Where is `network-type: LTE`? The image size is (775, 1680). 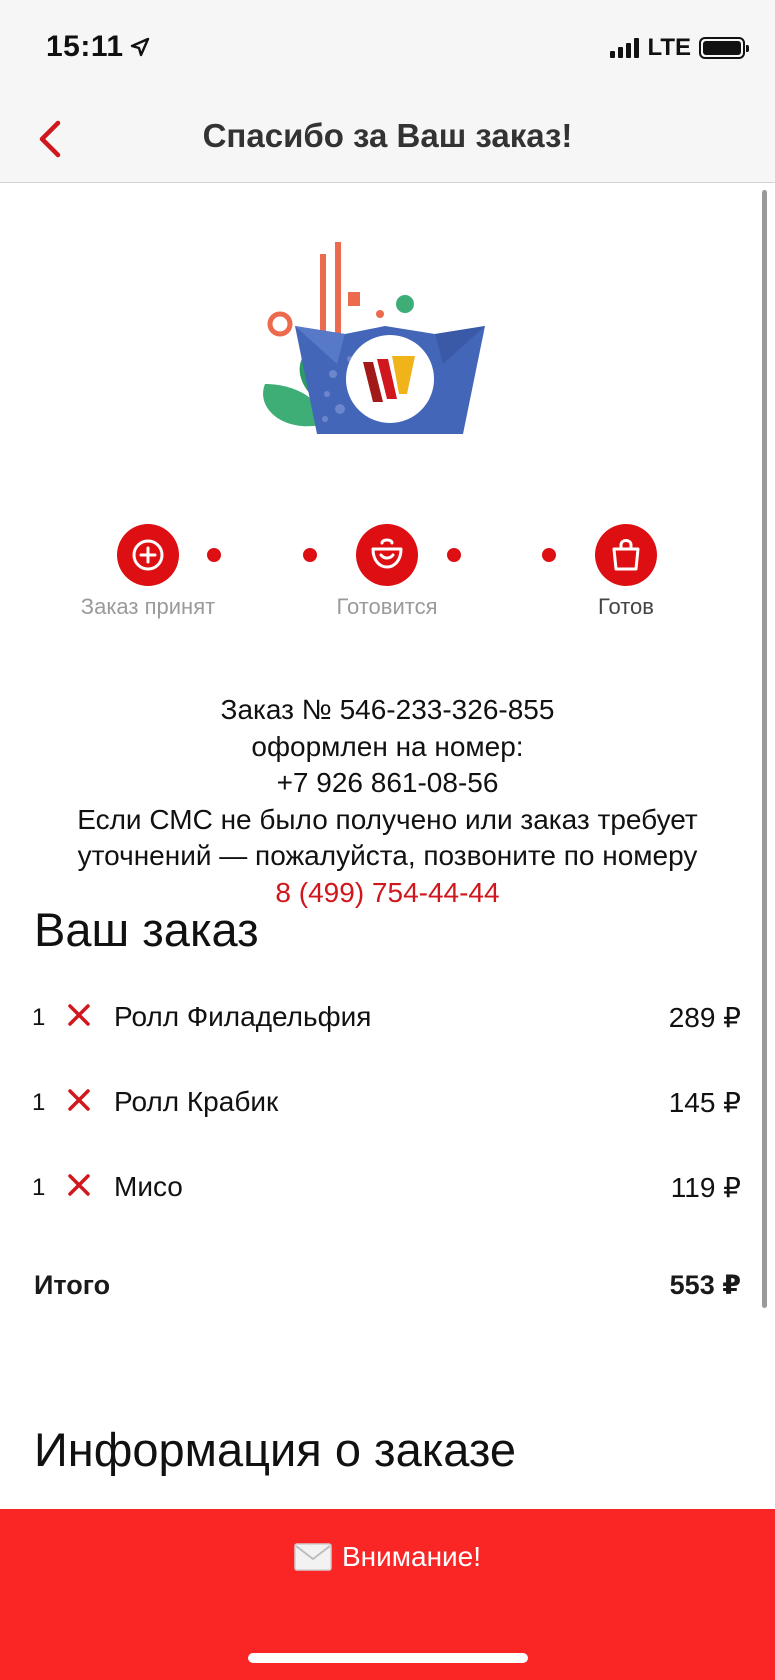
network-type: LTE is located at coordinates (669, 47).